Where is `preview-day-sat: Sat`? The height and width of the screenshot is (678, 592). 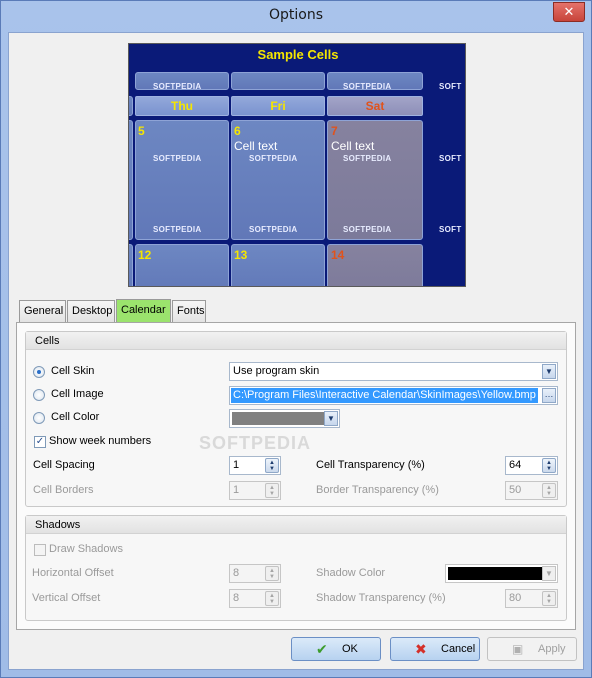 preview-day-sat: Sat is located at coordinates (375, 106).